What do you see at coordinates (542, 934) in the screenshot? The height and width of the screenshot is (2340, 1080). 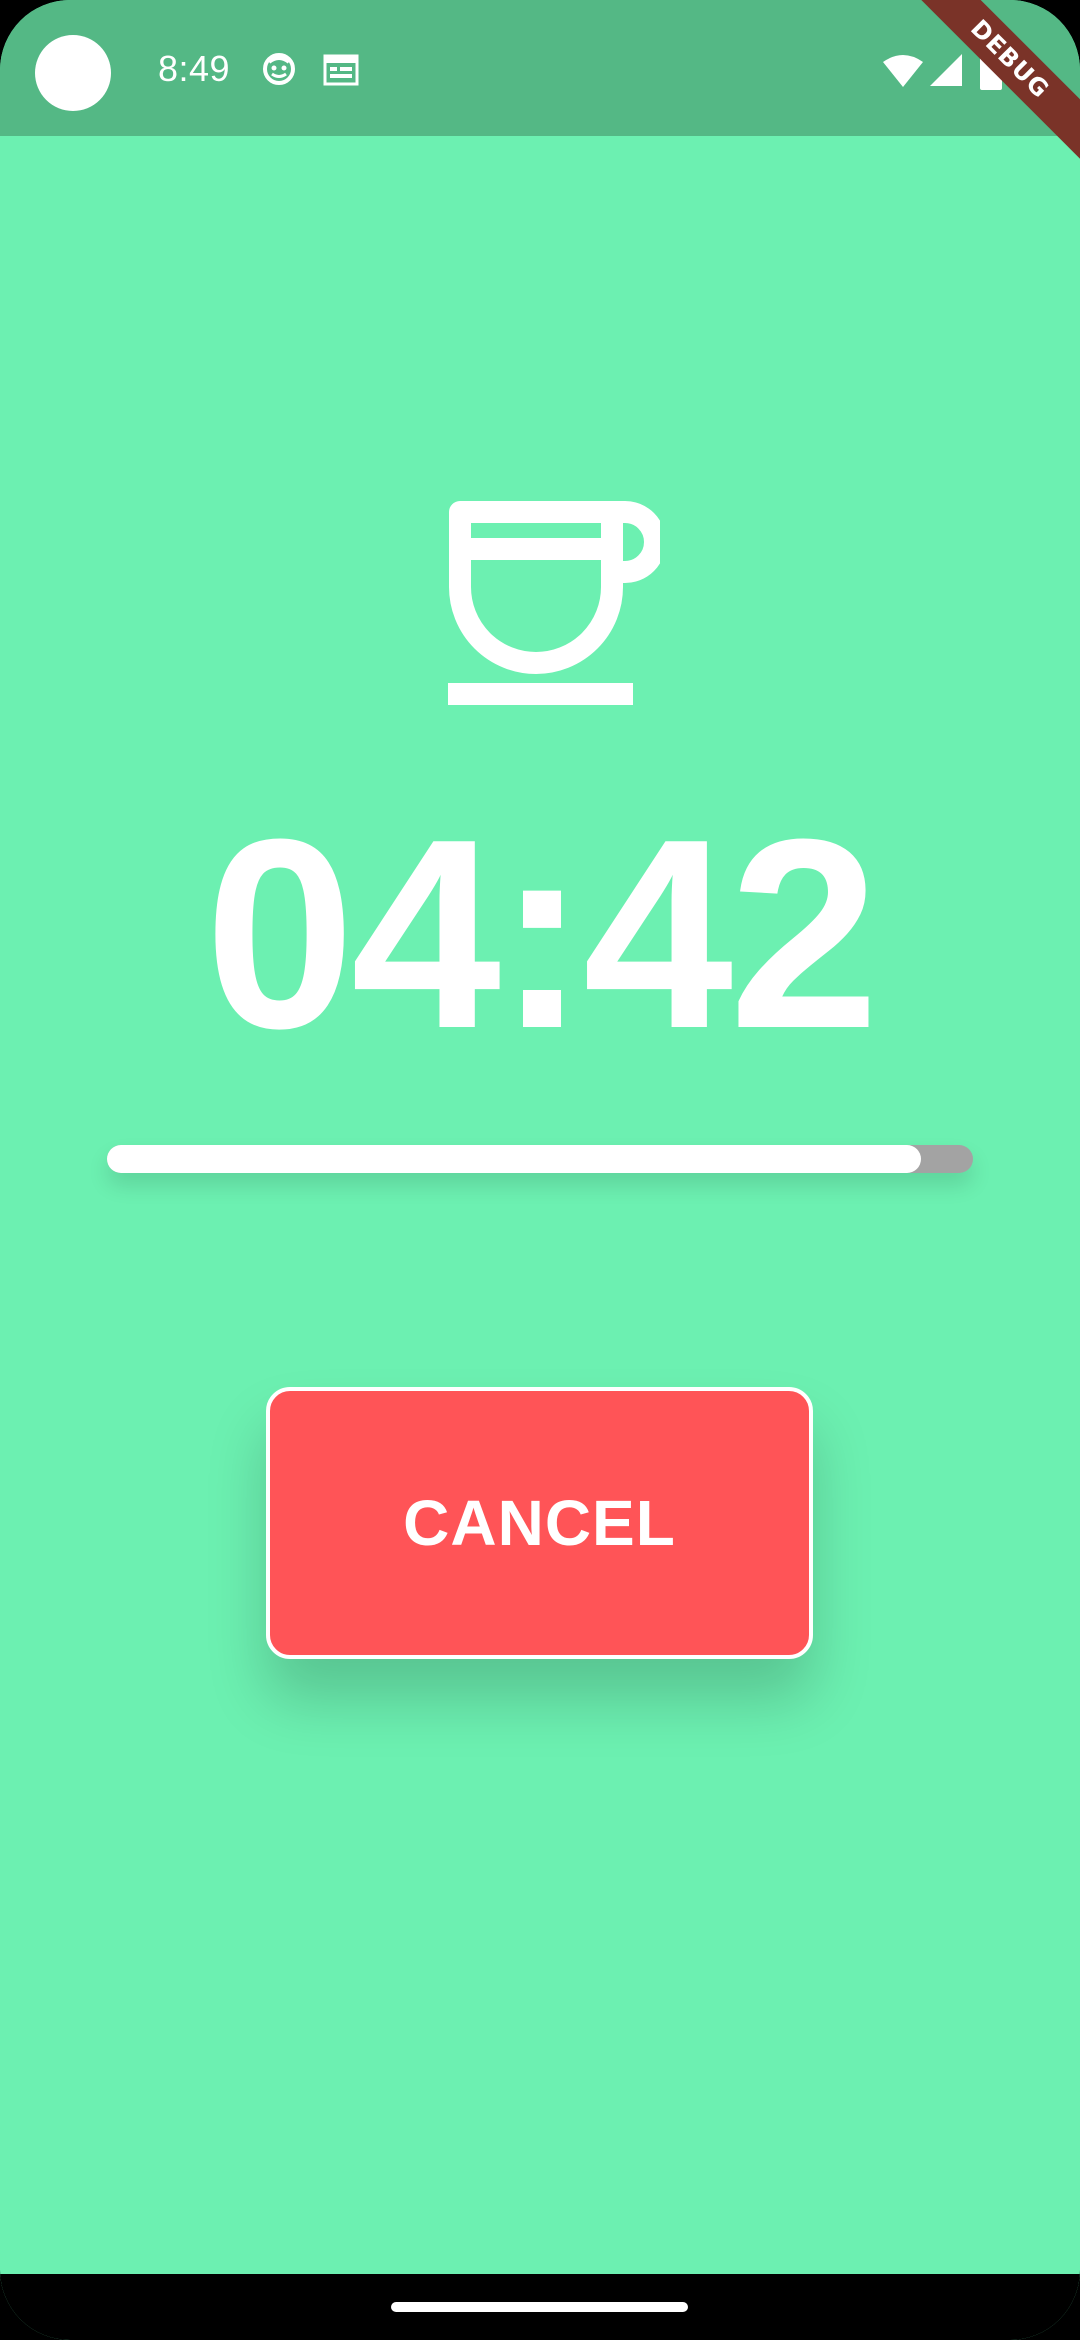 I see `timer-display: 04:42` at bounding box center [542, 934].